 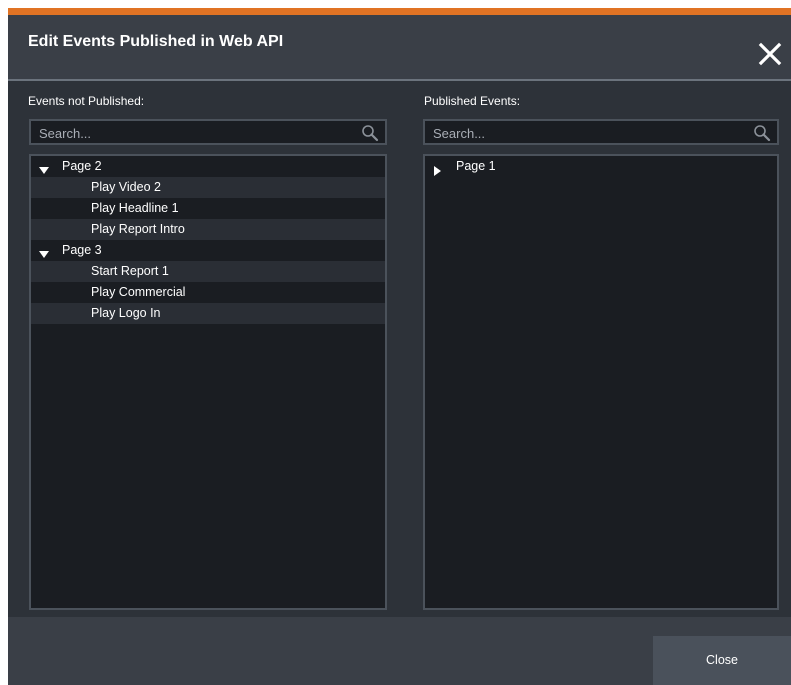 What do you see at coordinates (208, 271) in the screenshot?
I see `tree-item-row: Start Report 1` at bounding box center [208, 271].